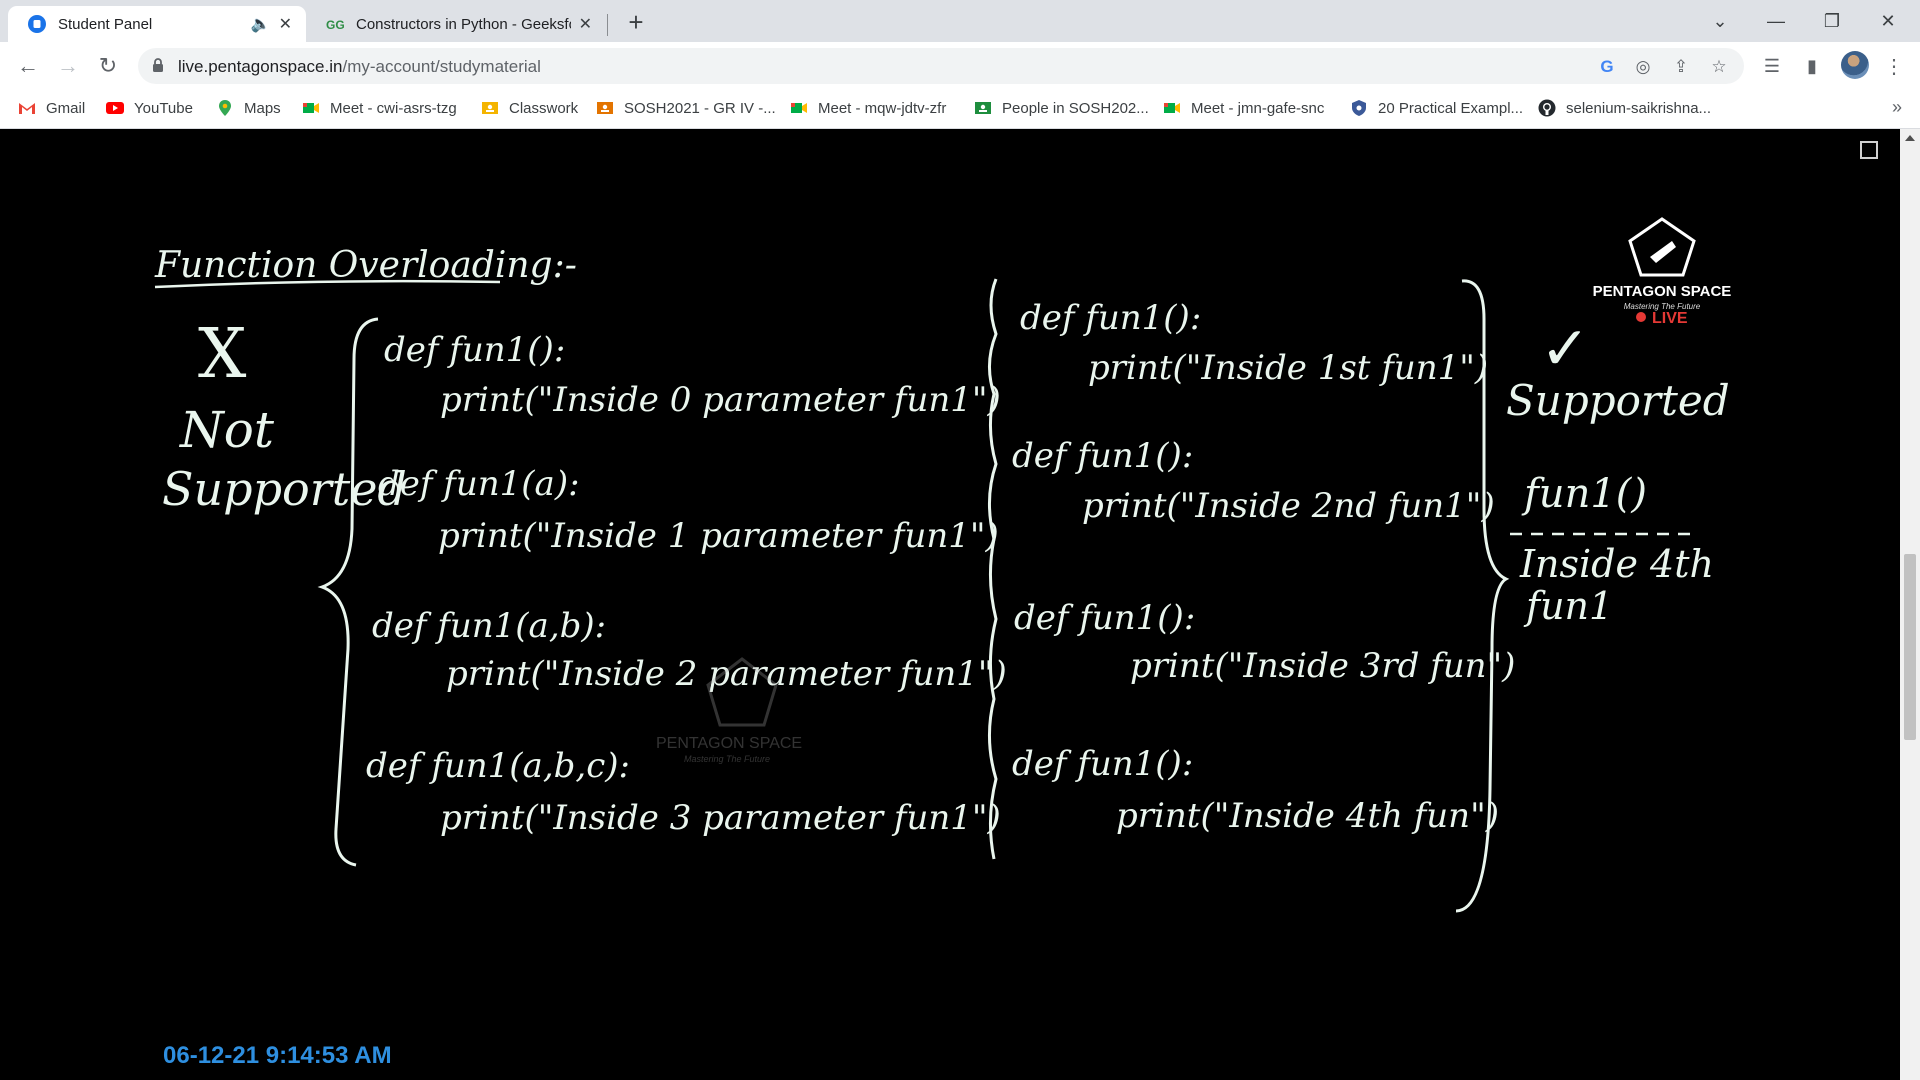 The width and height of the screenshot is (1920, 1080). What do you see at coordinates (1772, 66) in the screenshot?
I see `media-playlist-icon: ☰` at bounding box center [1772, 66].